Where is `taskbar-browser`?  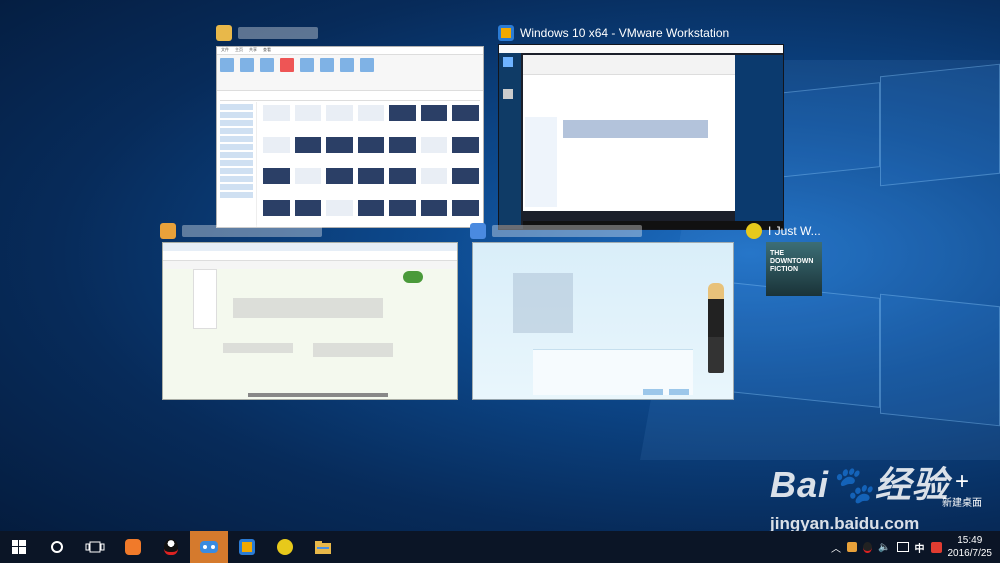 taskbar-browser is located at coordinates (133, 547).